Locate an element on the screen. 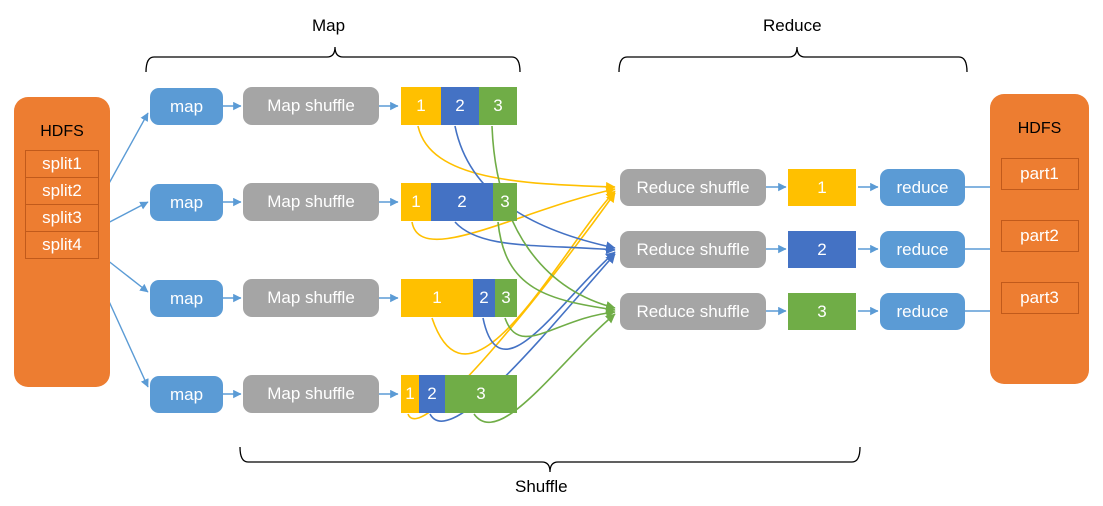 This screenshot has height=506, width=1103. partition-bar-2: 1 2 3 is located at coordinates (459, 202).